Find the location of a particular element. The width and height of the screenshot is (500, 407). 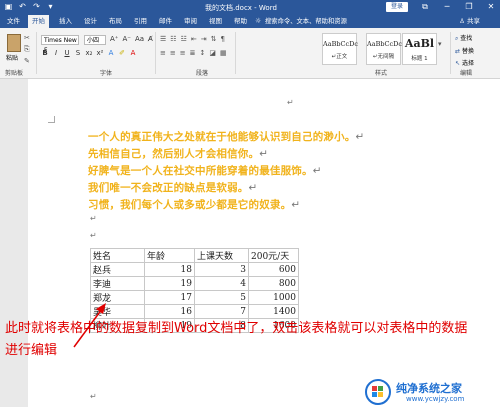

shrink-font-icon: A⁻ is located at coordinates (126, 39).